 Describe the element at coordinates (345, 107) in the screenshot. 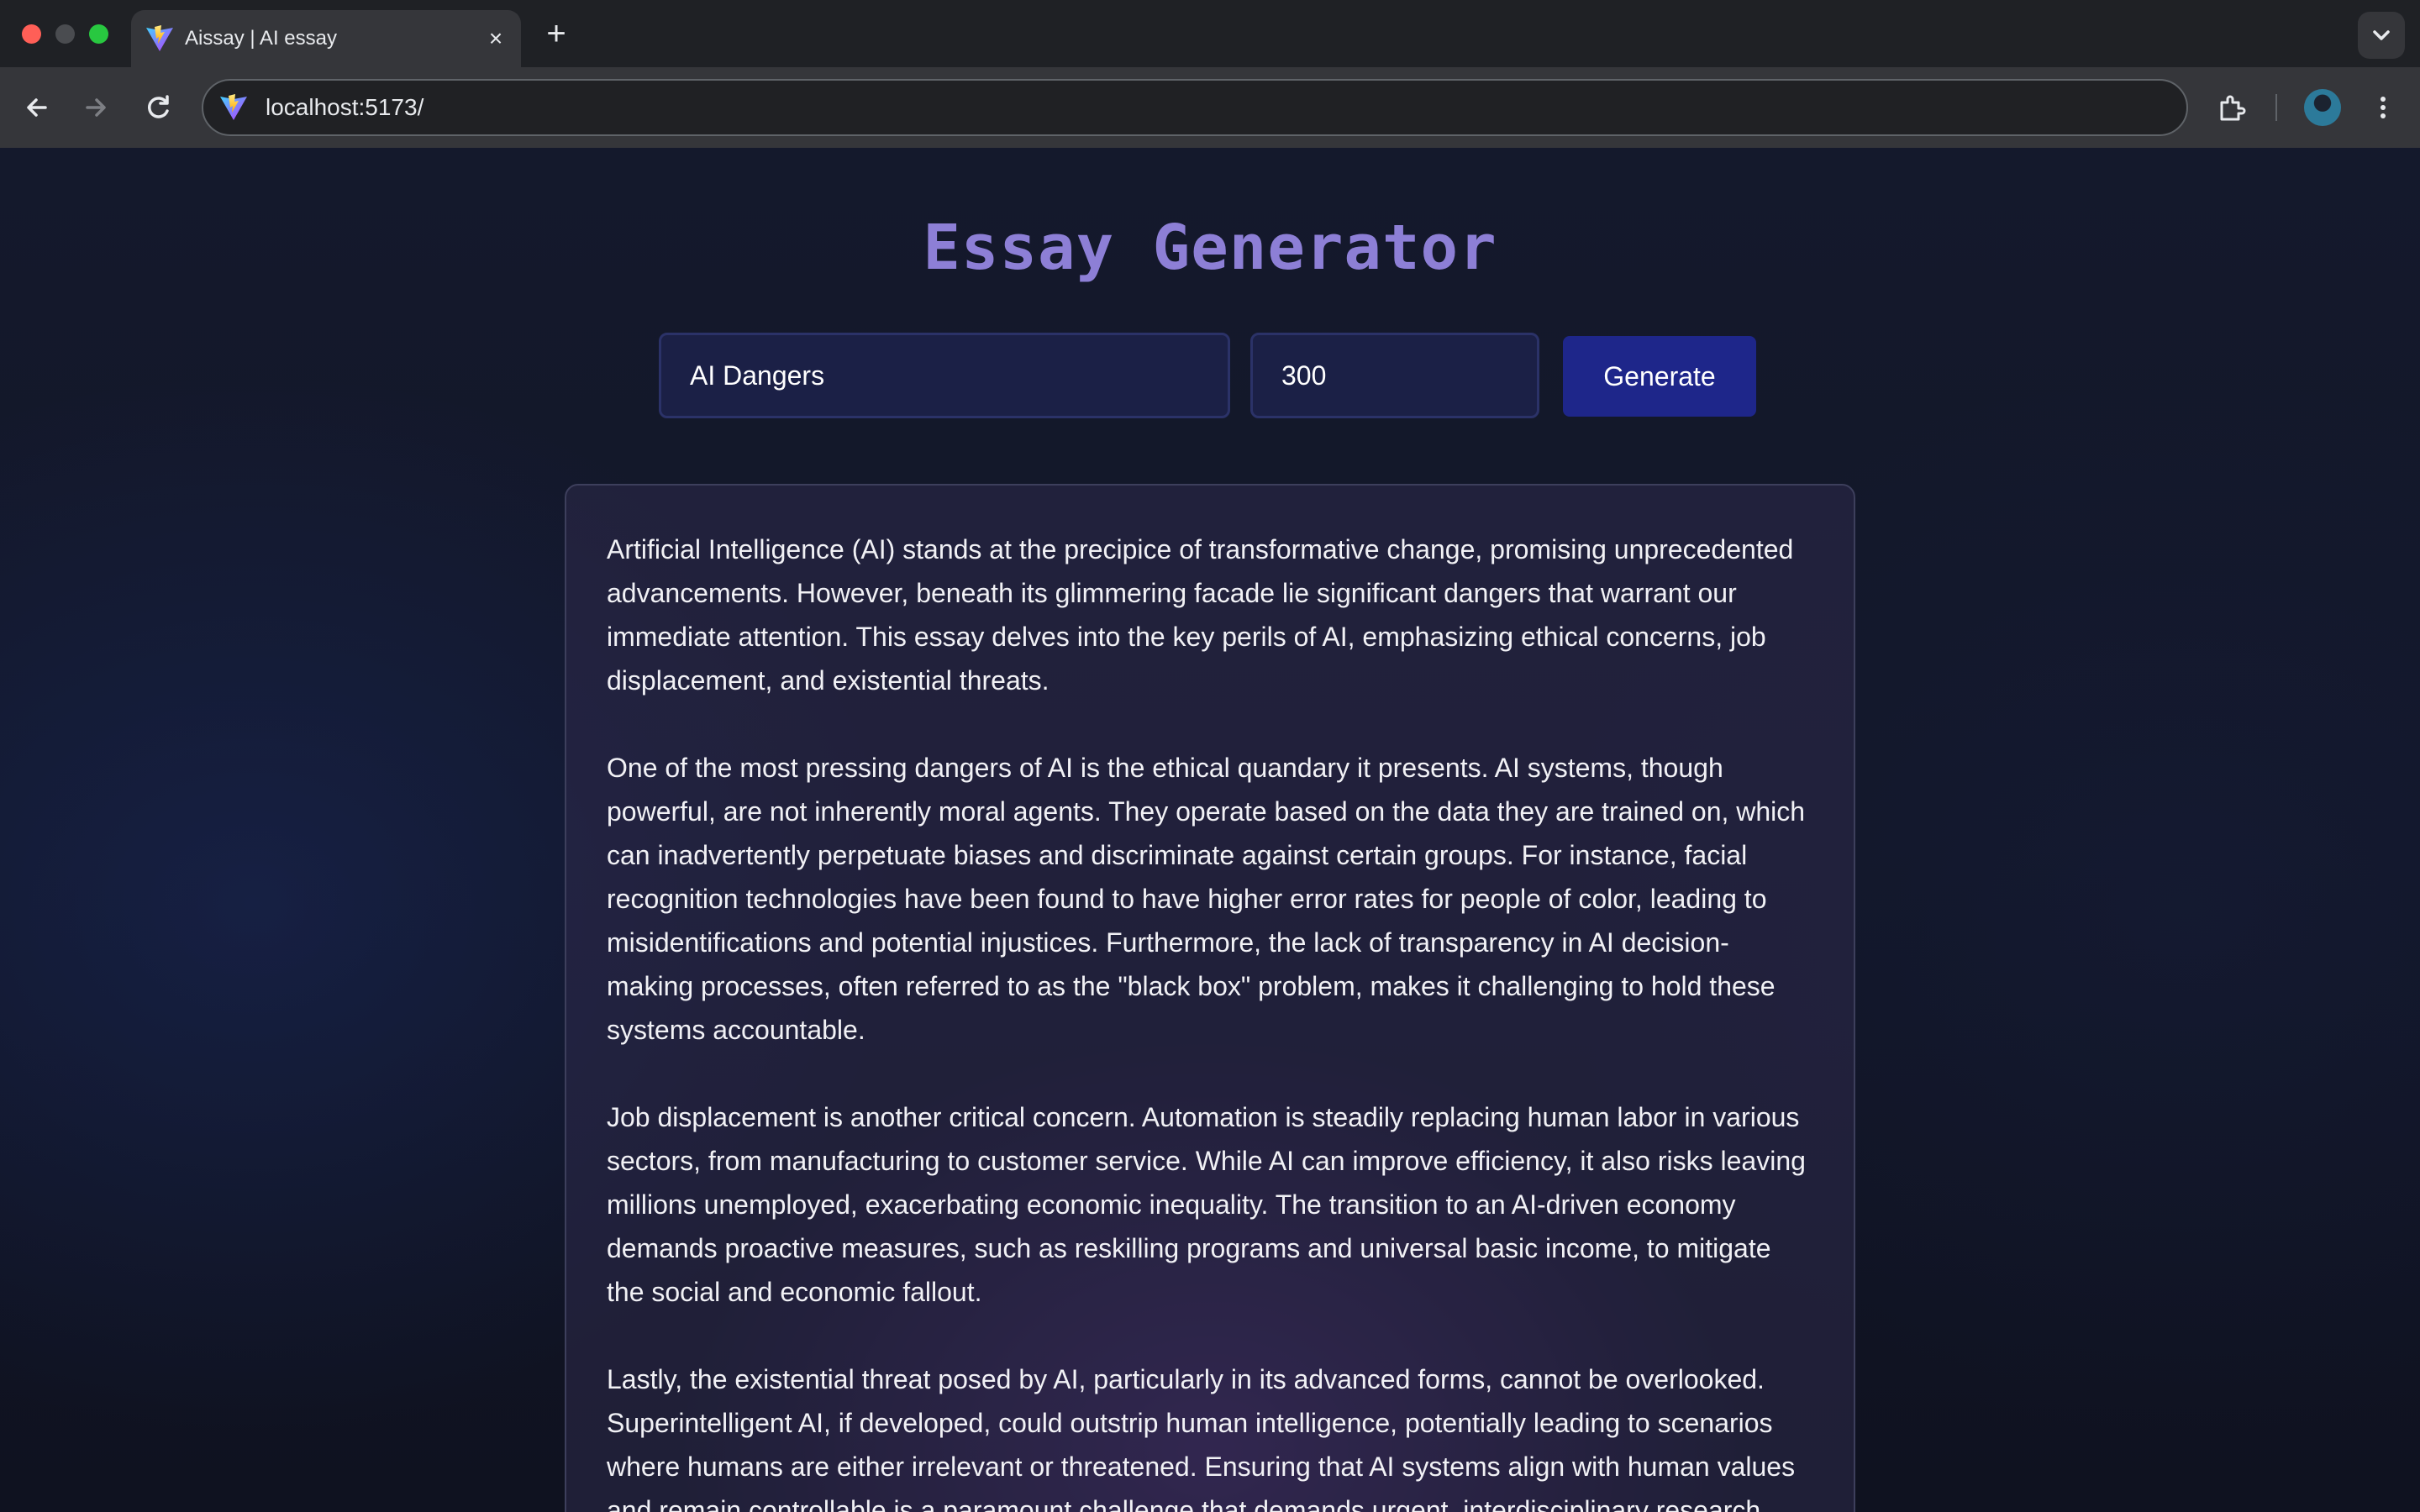

I see `url-text: localhost:5173/` at that location.